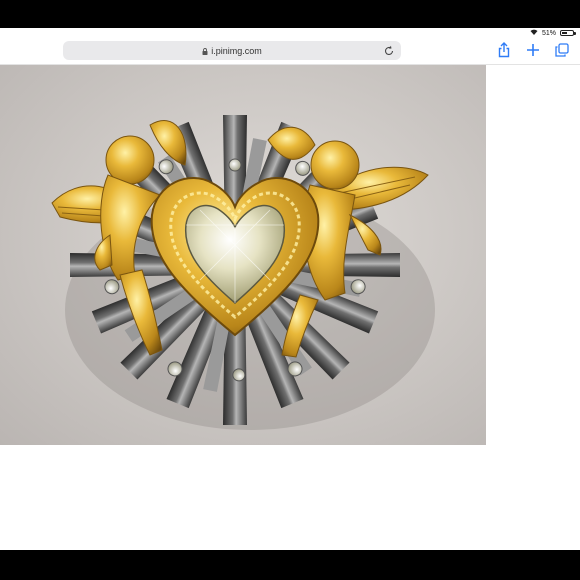  I want to click on share-icon, so click(504, 50).